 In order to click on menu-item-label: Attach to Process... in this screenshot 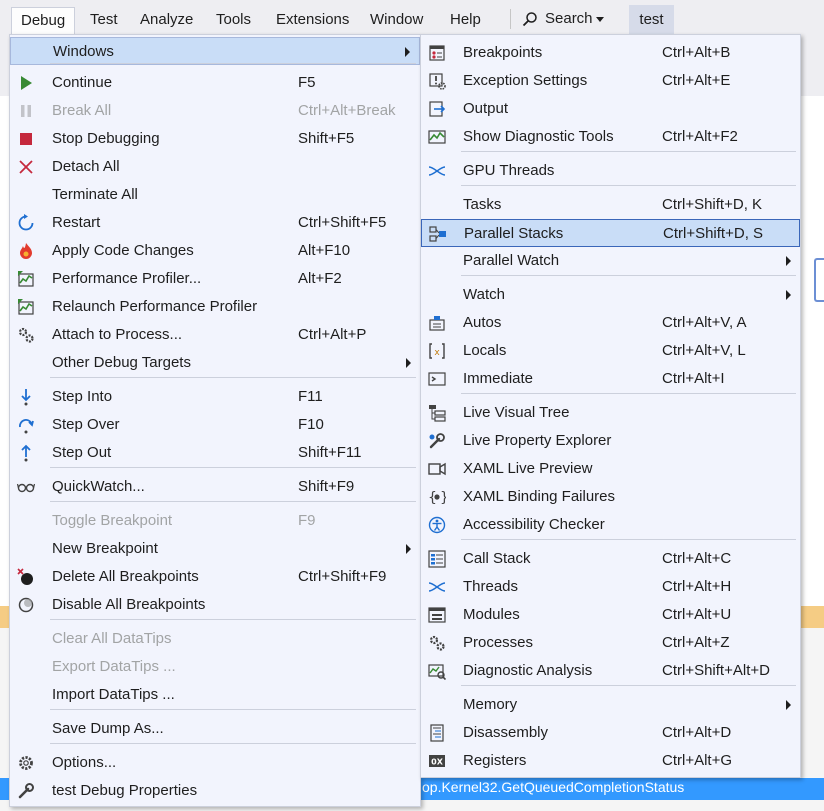, I will do `click(117, 334)`.